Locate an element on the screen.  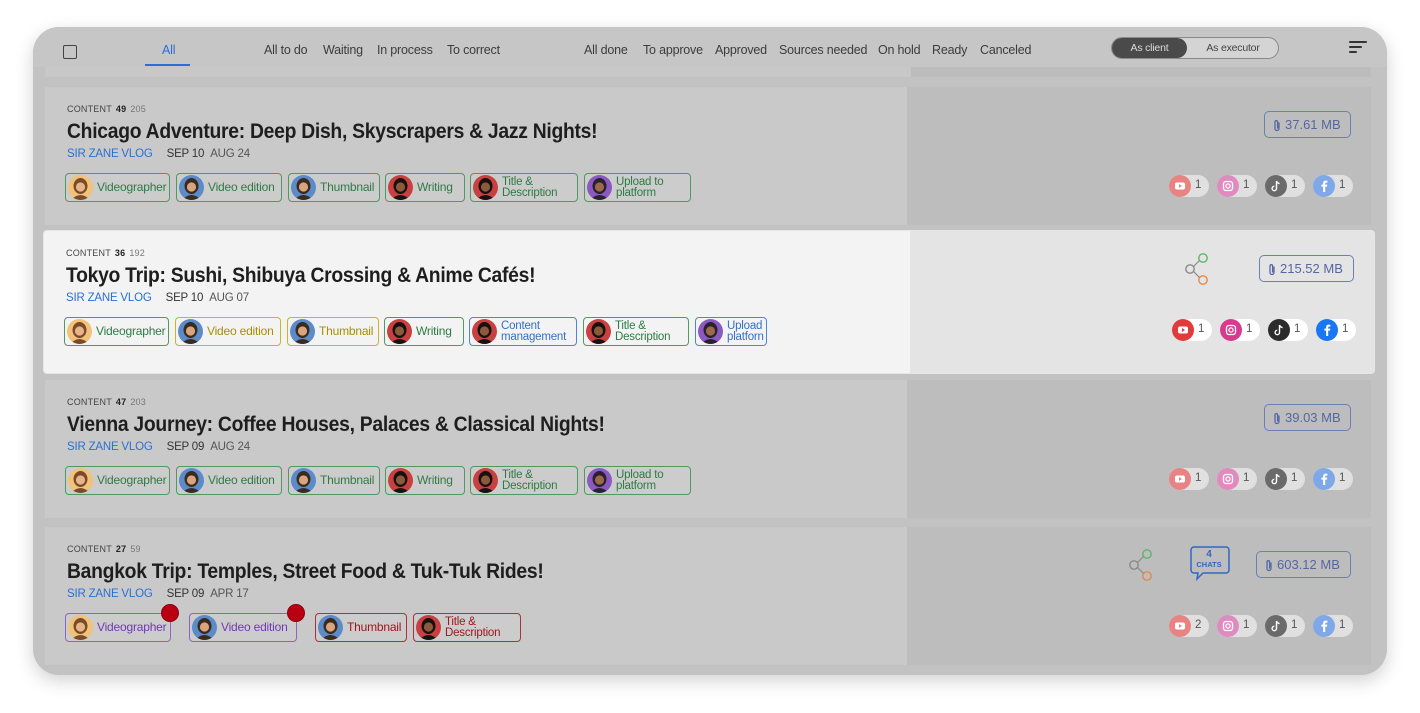
sort-icon is located at coordinates (1358, 48).